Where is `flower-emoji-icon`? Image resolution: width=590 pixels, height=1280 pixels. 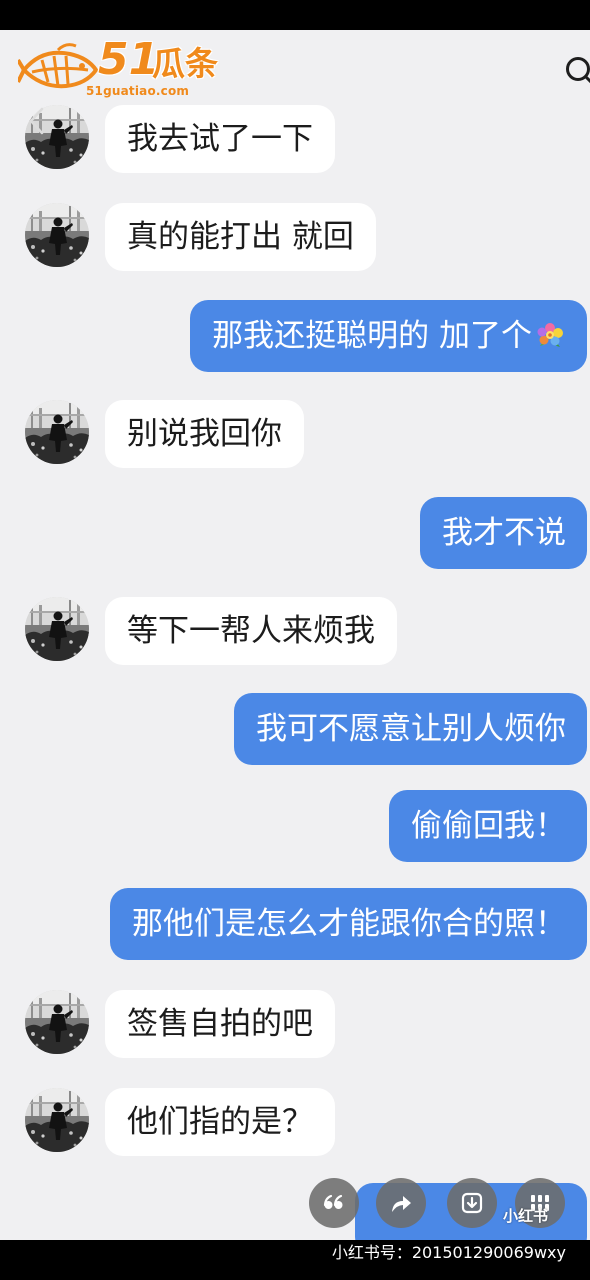 flower-emoji-icon is located at coordinates (550, 336).